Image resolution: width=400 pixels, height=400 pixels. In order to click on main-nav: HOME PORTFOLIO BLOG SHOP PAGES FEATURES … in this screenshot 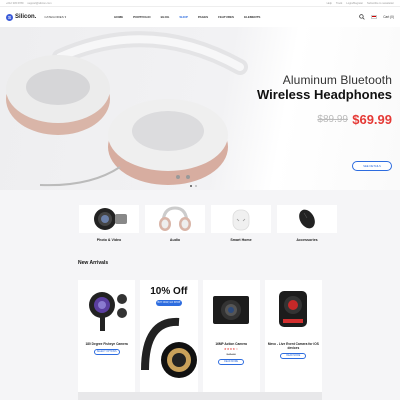, I will do `click(187, 17)`.